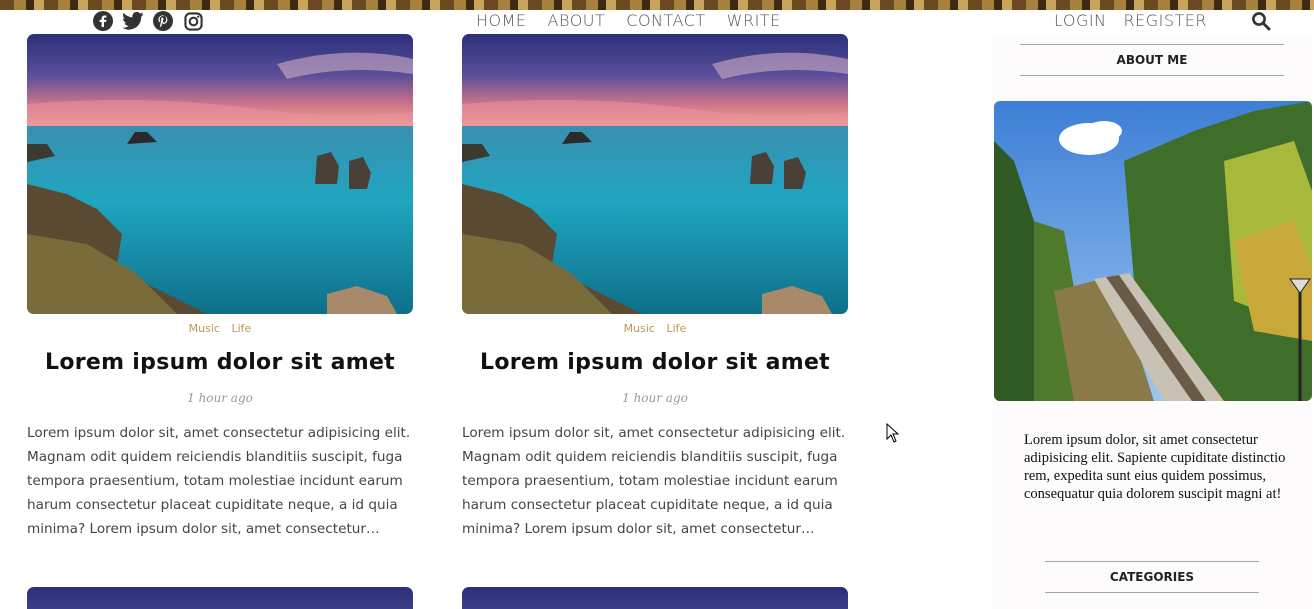 The image size is (1314, 609). Describe the element at coordinates (577, 21) in the screenshot. I see `nav-about-link: ABOUT` at that location.